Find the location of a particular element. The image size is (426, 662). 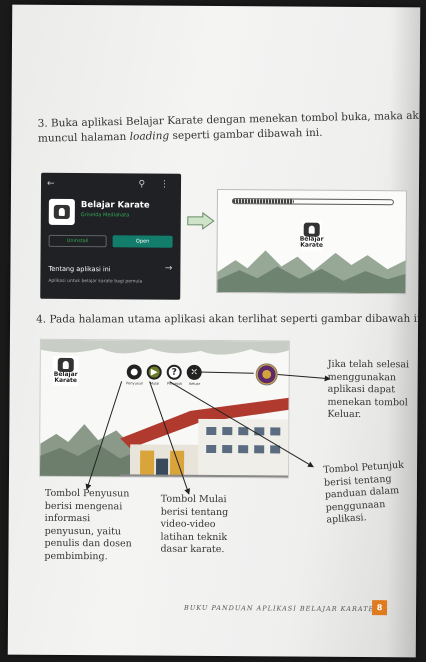

app-icon is located at coordinates (61, 212).